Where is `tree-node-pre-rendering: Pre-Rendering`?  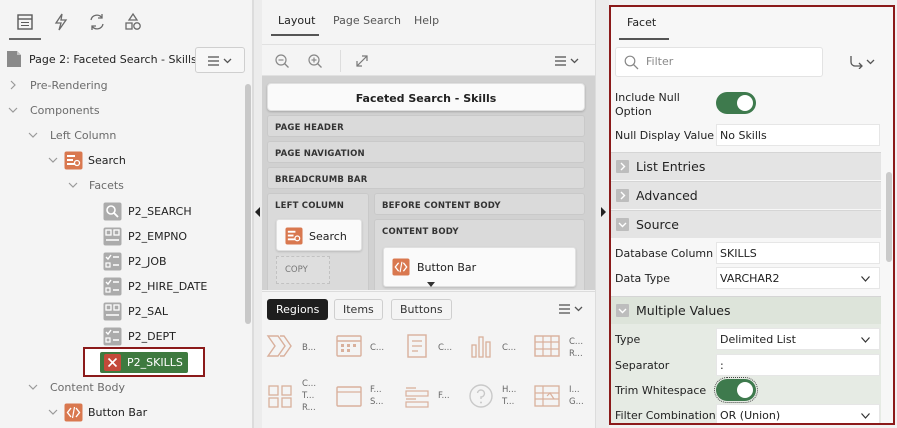 tree-node-pre-rendering: Pre-Rendering is located at coordinates (122, 86).